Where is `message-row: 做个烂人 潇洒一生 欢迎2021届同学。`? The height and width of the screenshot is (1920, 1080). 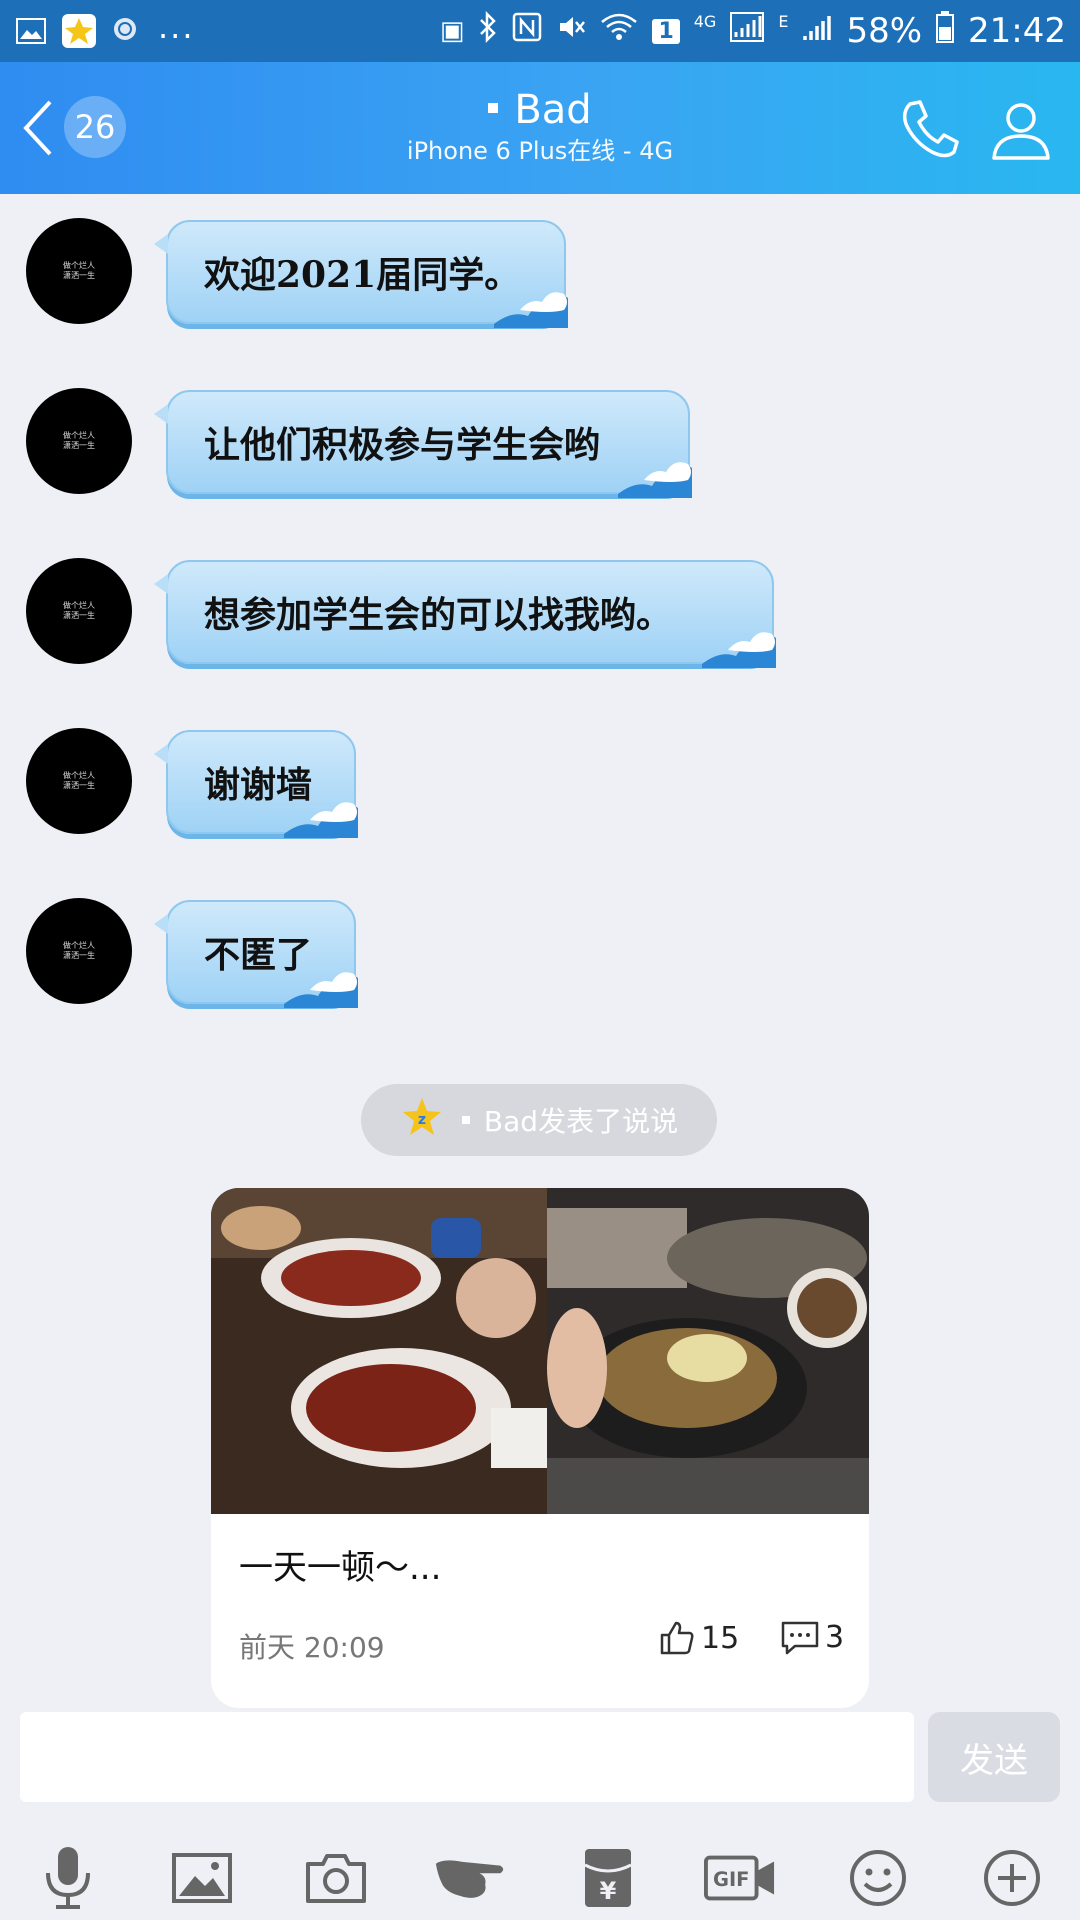 message-row: 做个烂人 潇洒一生 欢迎2021届同学。 is located at coordinates (540, 278).